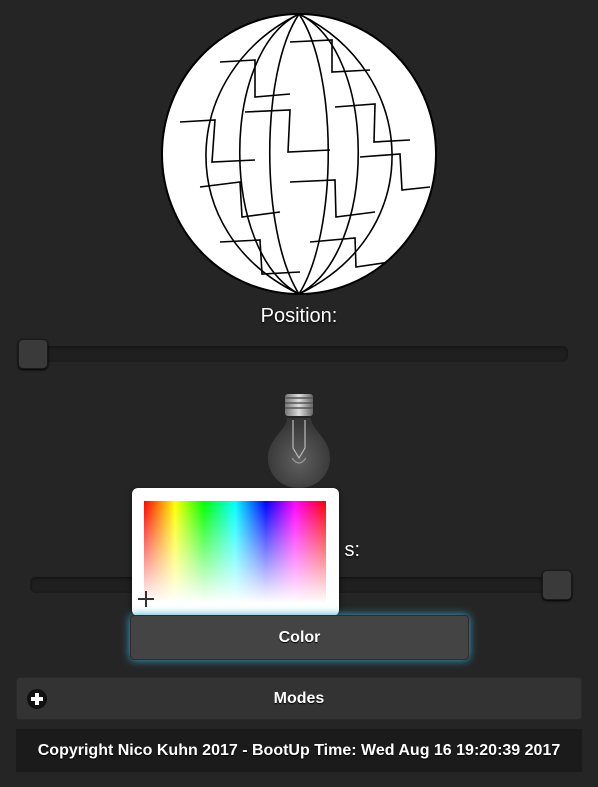  I want to click on modes-label: Modes, so click(299, 698).